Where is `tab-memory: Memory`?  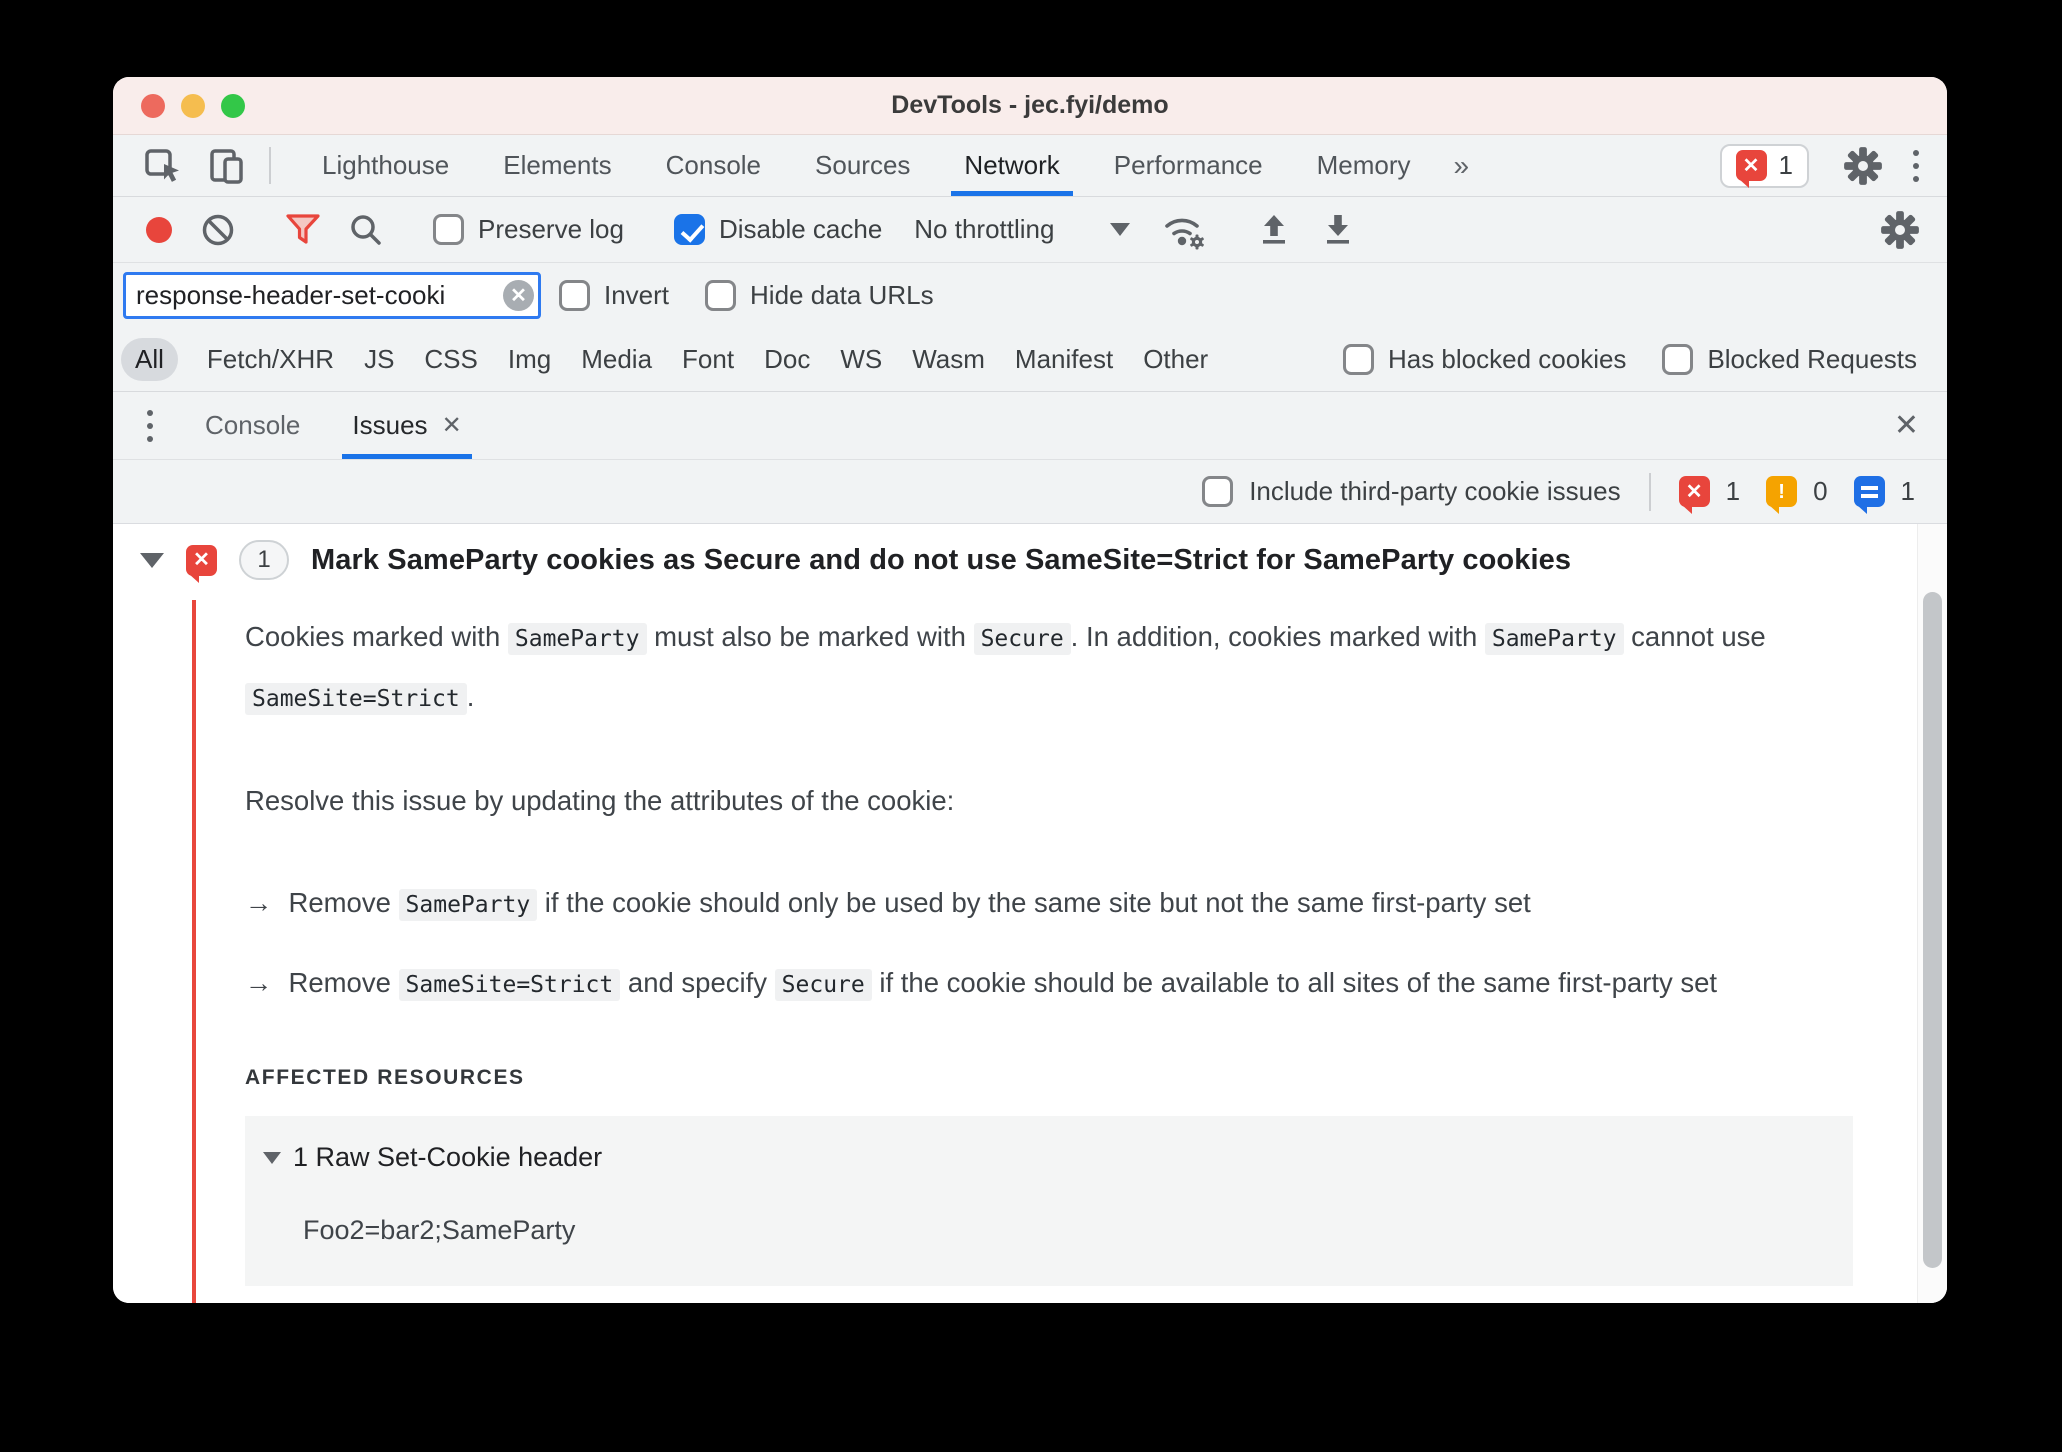 tab-memory: Memory is located at coordinates (1364, 165).